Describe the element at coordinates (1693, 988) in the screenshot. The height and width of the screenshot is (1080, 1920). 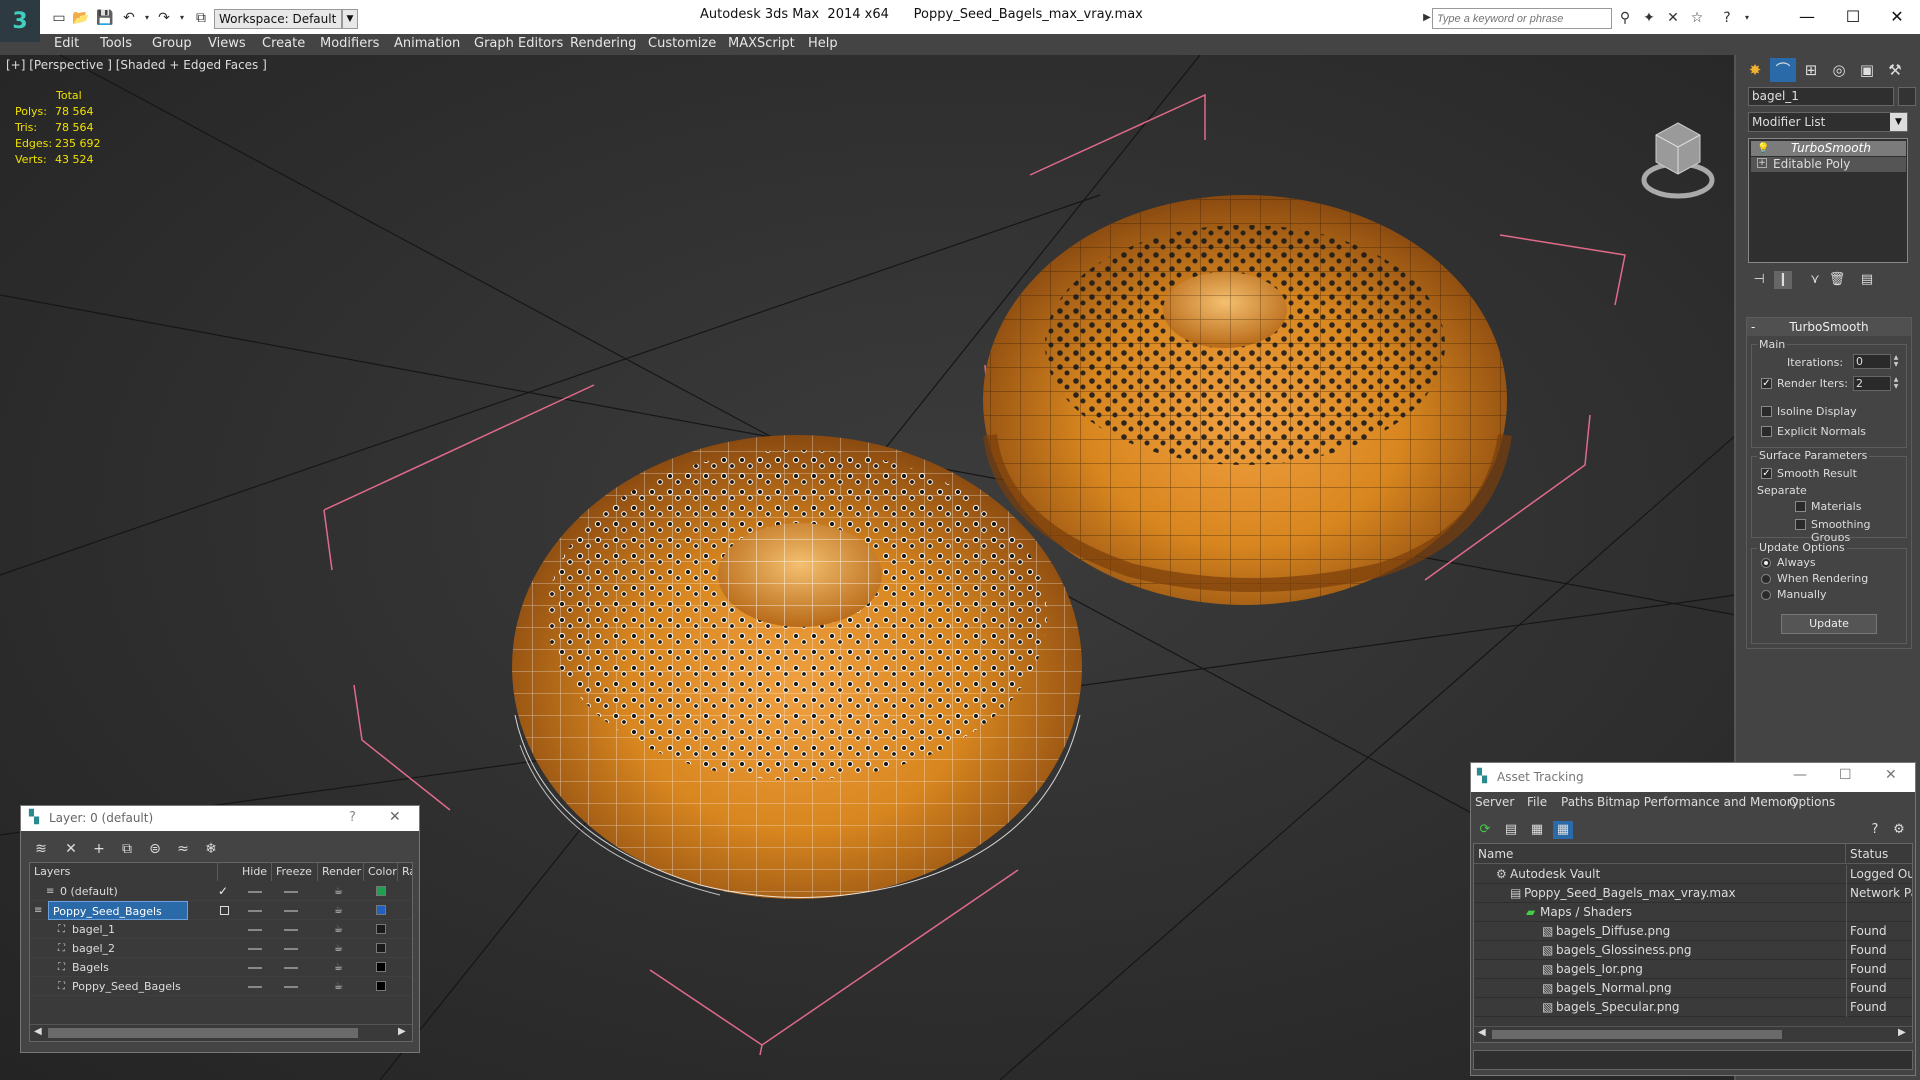
I see `table-row: ▧ bagels_Normal.png Found` at that location.